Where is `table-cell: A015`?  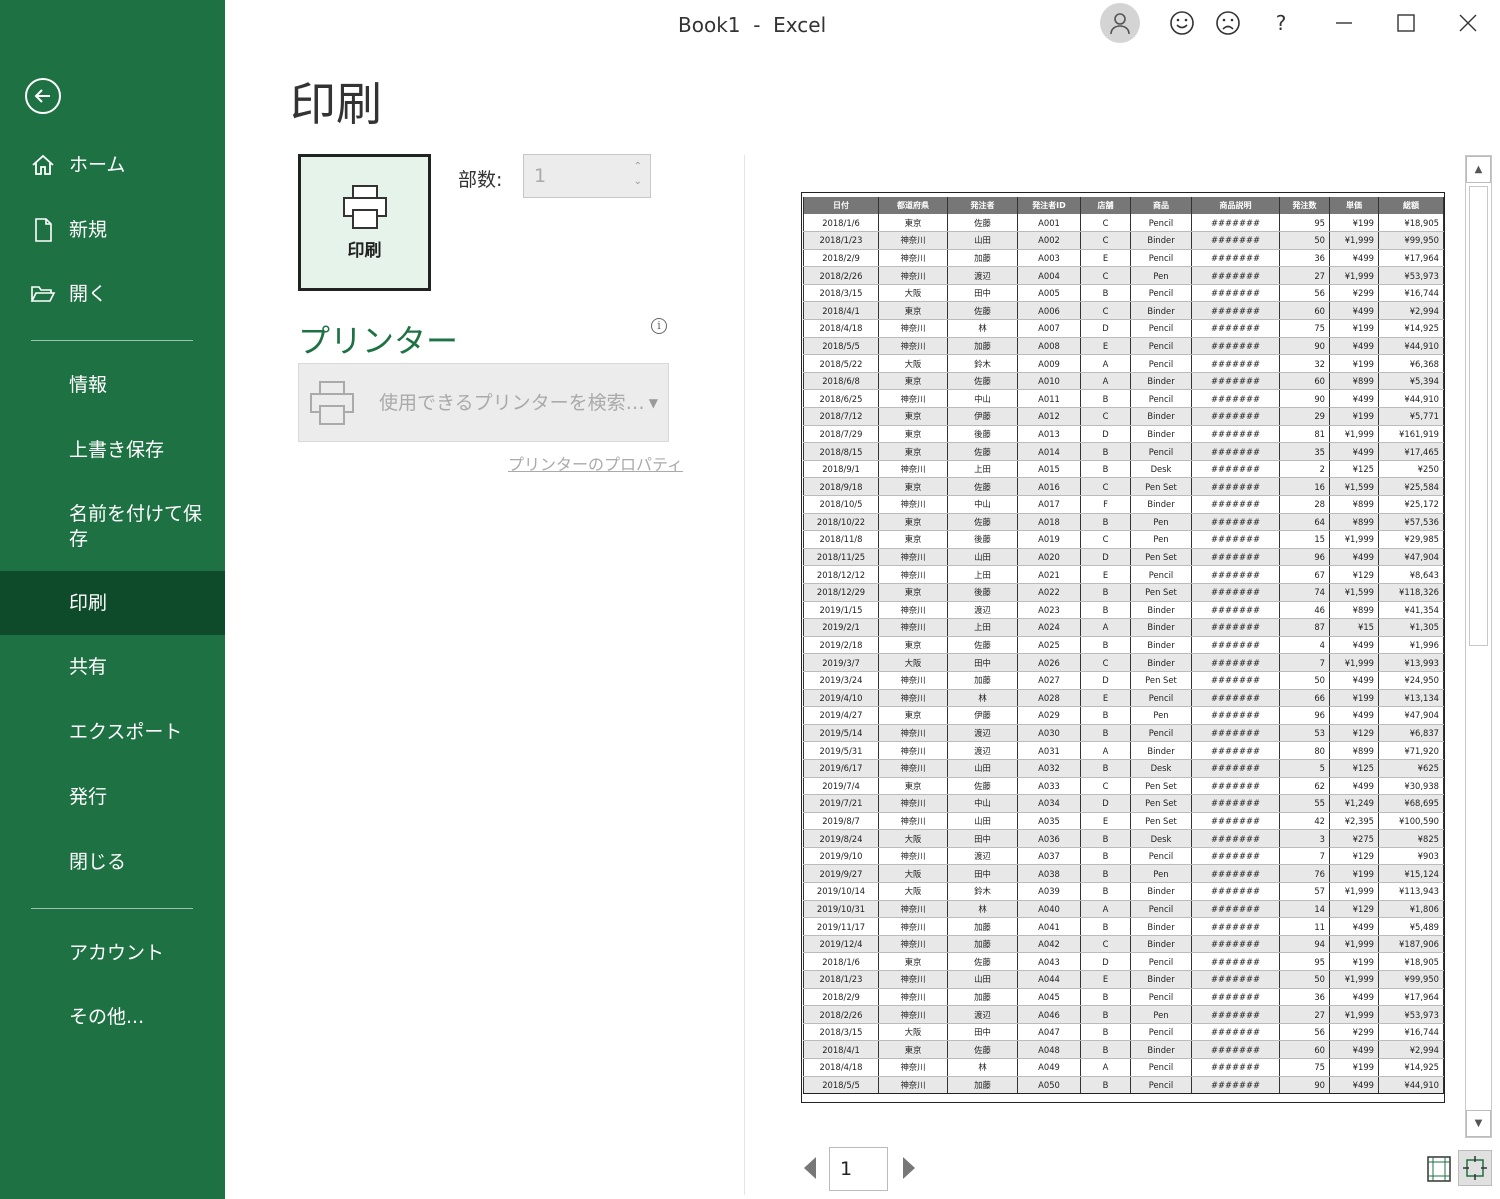
table-cell: A015 is located at coordinates (1049, 469).